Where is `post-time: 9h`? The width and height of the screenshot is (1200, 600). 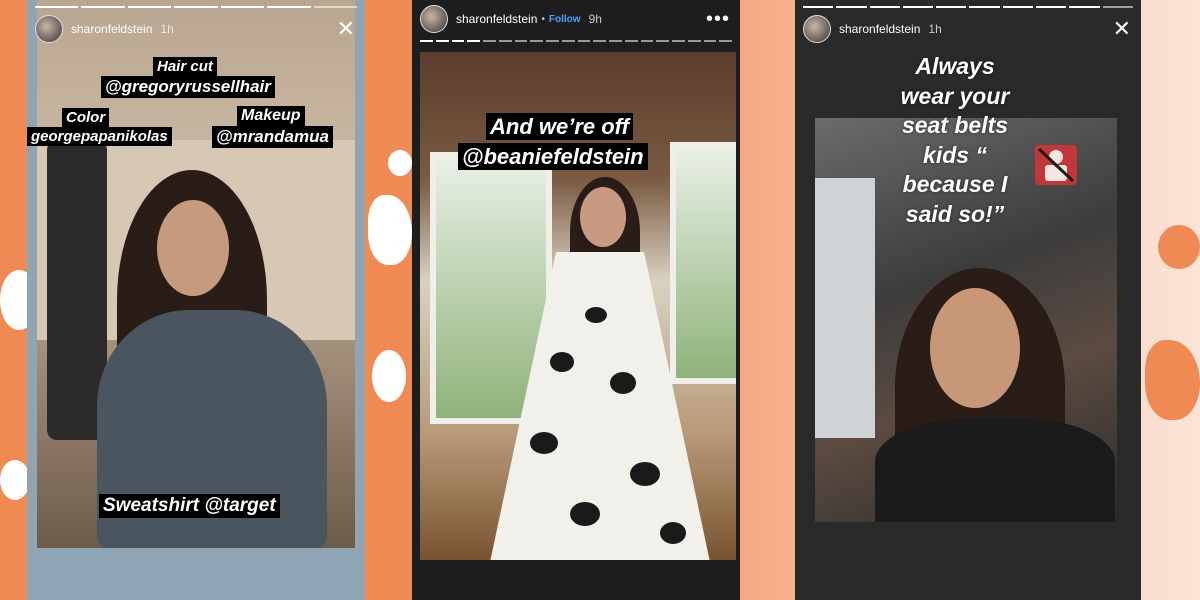
post-time: 9h is located at coordinates (595, 19).